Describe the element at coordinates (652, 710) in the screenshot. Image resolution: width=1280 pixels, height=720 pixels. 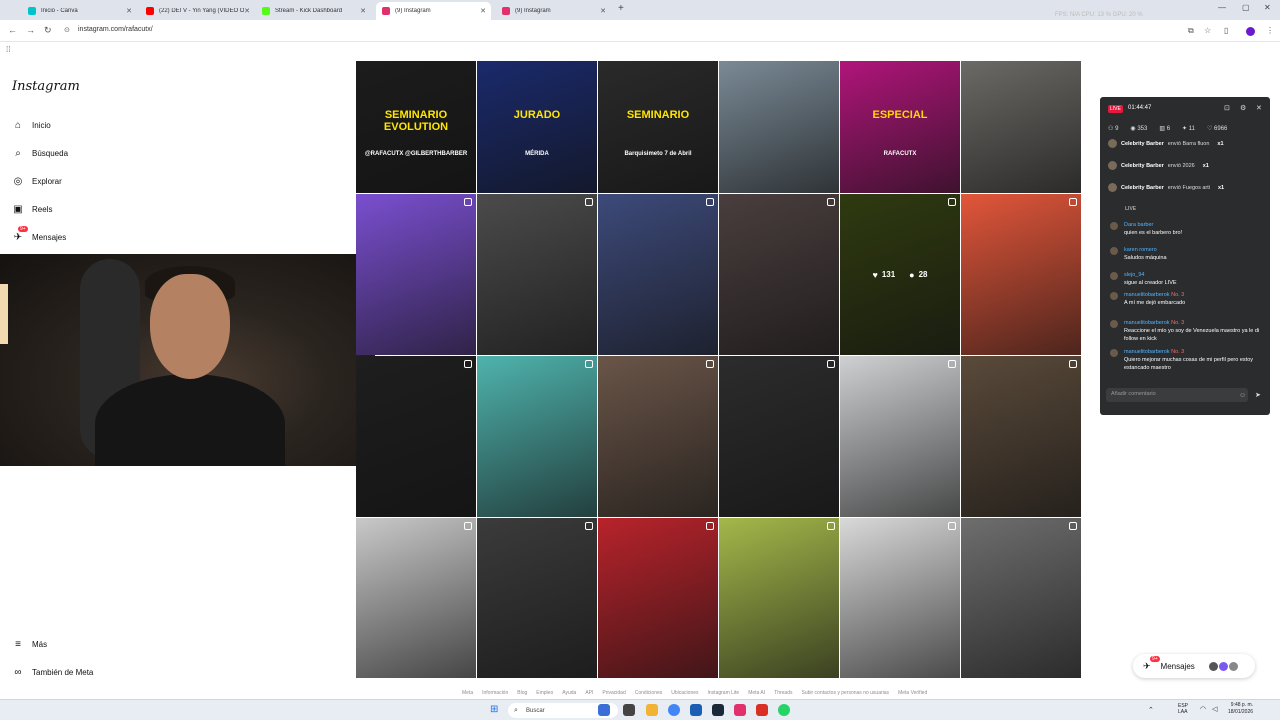
I see `file-explorer-icon` at that location.